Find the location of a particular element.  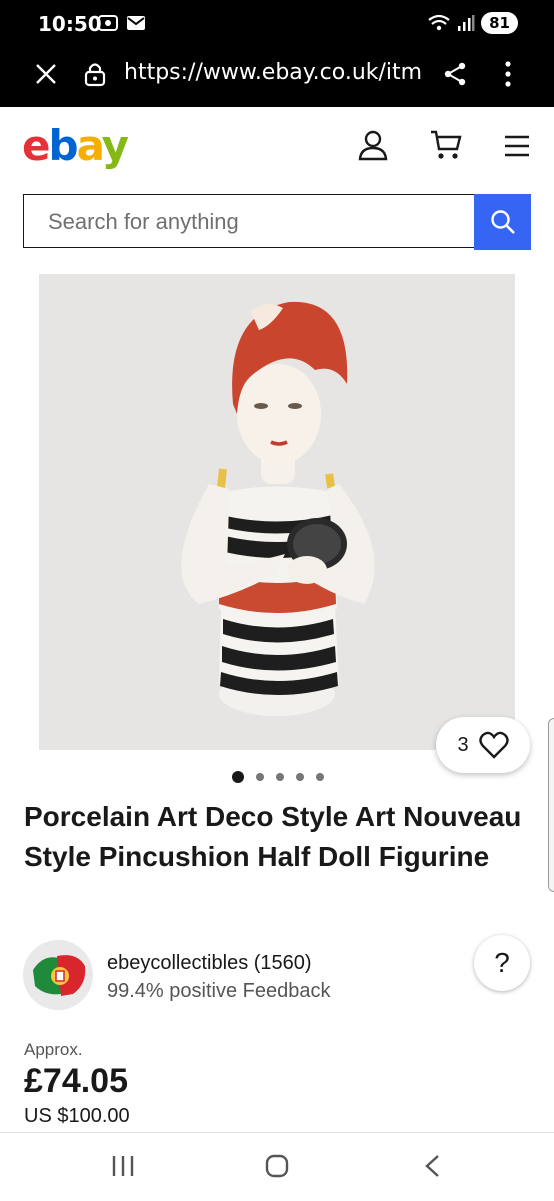

notification-icons is located at coordinates (122, 23).